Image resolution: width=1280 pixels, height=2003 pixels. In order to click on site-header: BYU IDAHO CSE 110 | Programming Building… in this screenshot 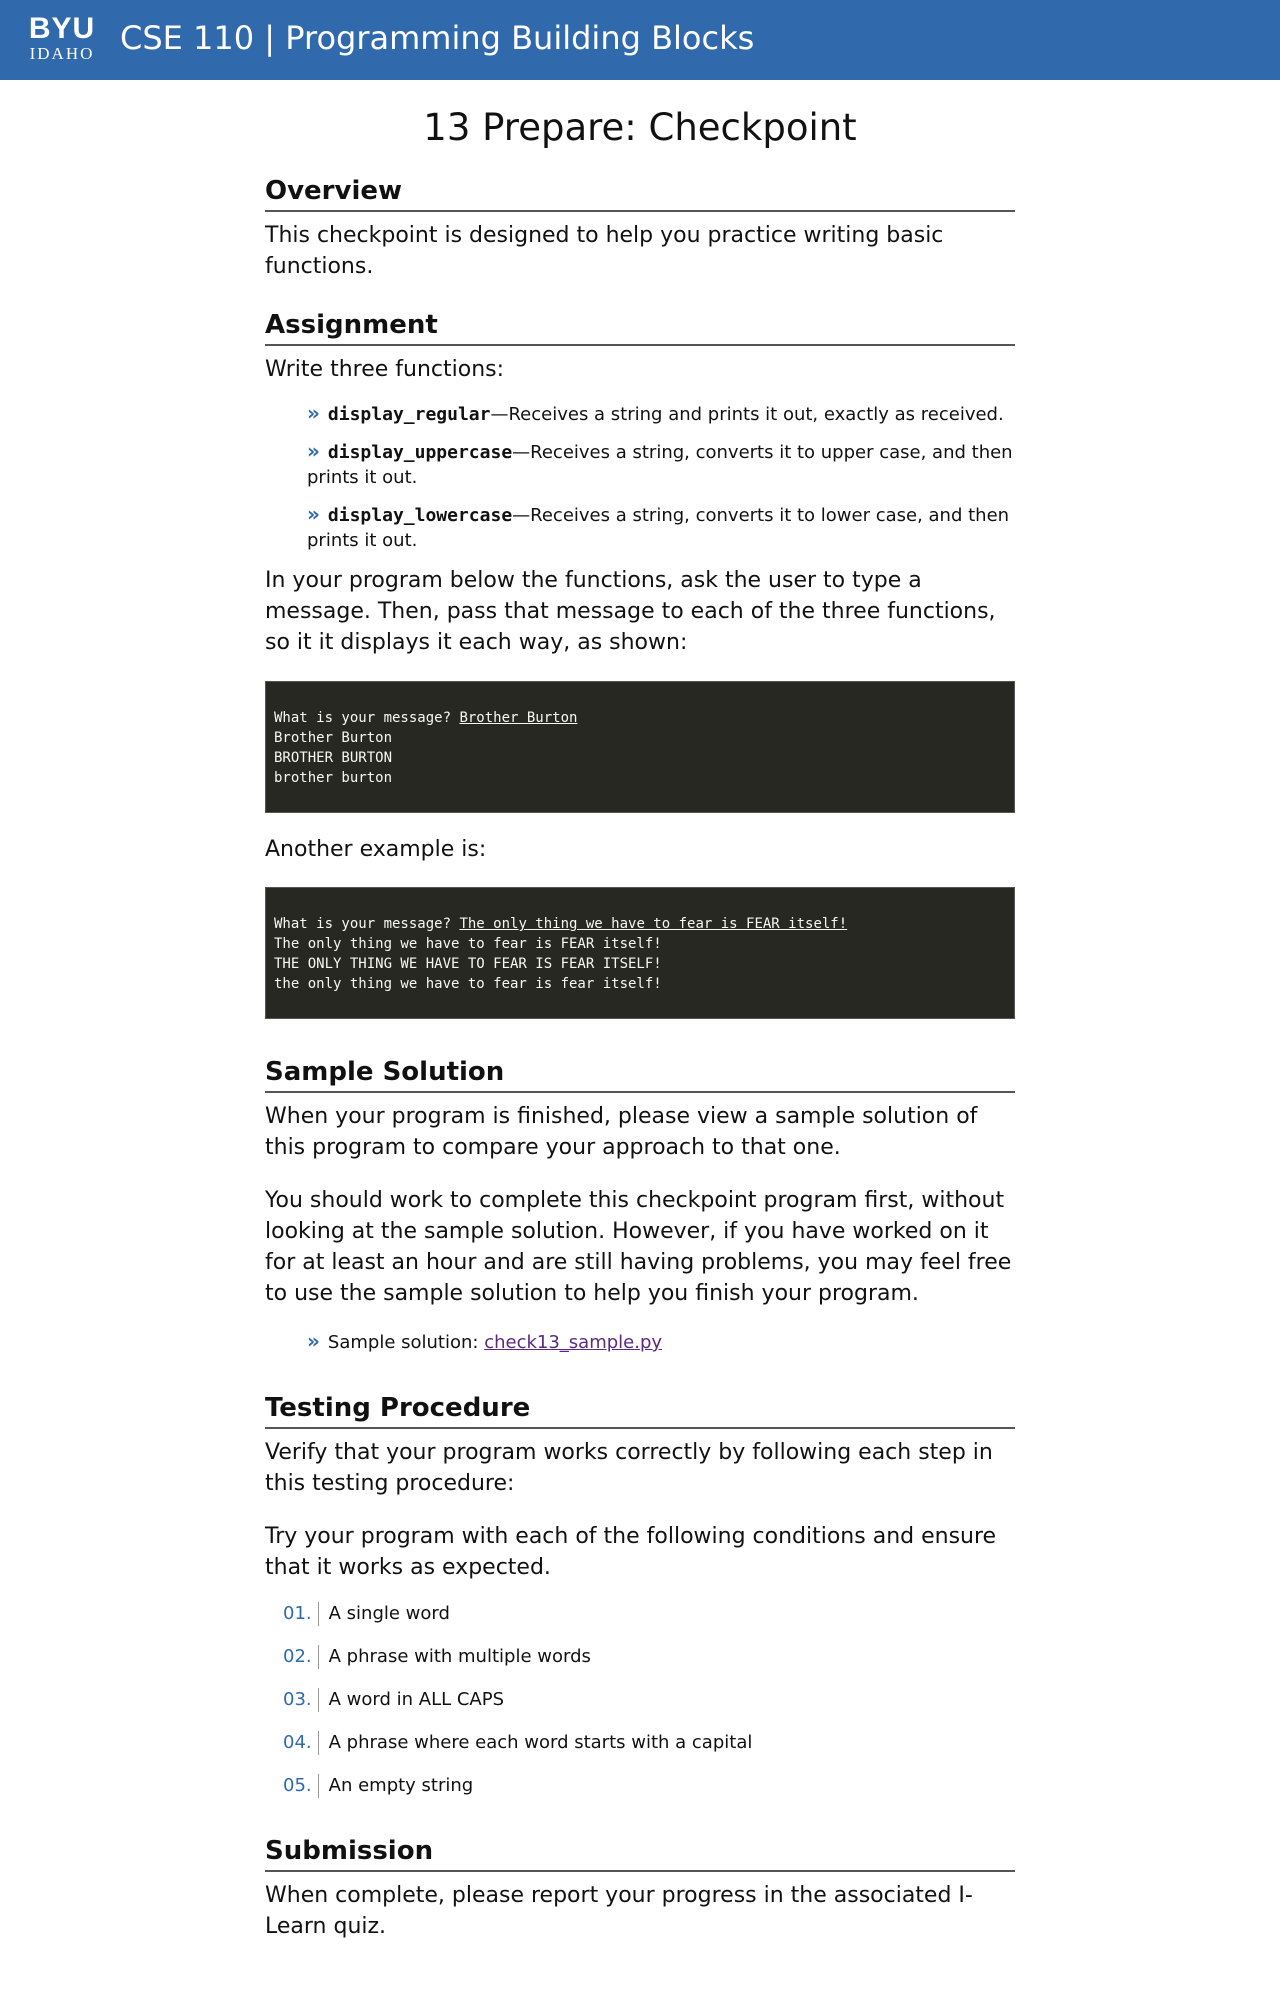, I will do `click(640, 40)`.